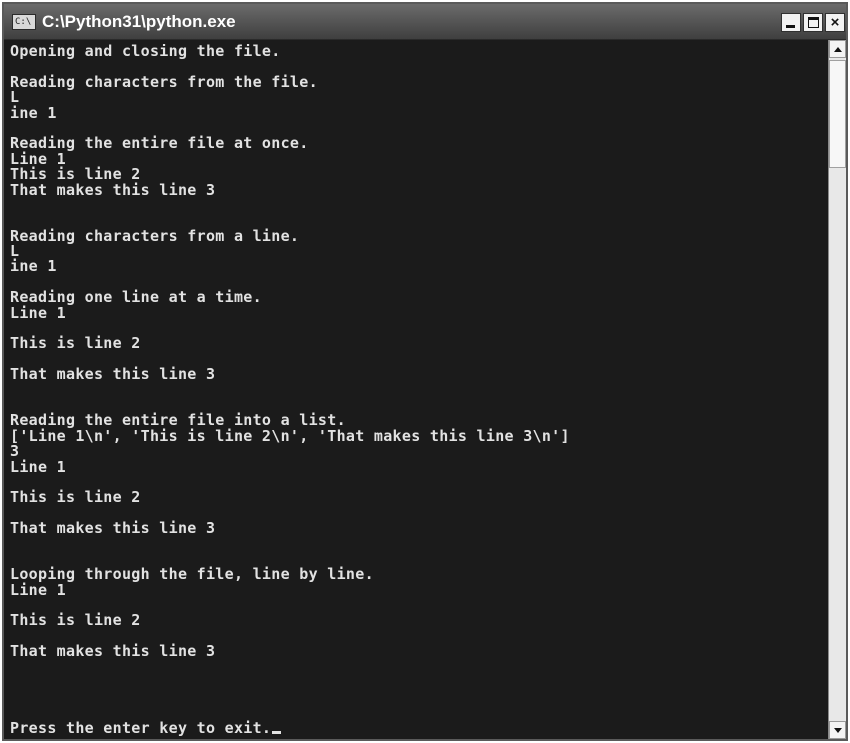 This screenshot has height=743, width=850. I want to click on maximize-button, so click(813, 22).